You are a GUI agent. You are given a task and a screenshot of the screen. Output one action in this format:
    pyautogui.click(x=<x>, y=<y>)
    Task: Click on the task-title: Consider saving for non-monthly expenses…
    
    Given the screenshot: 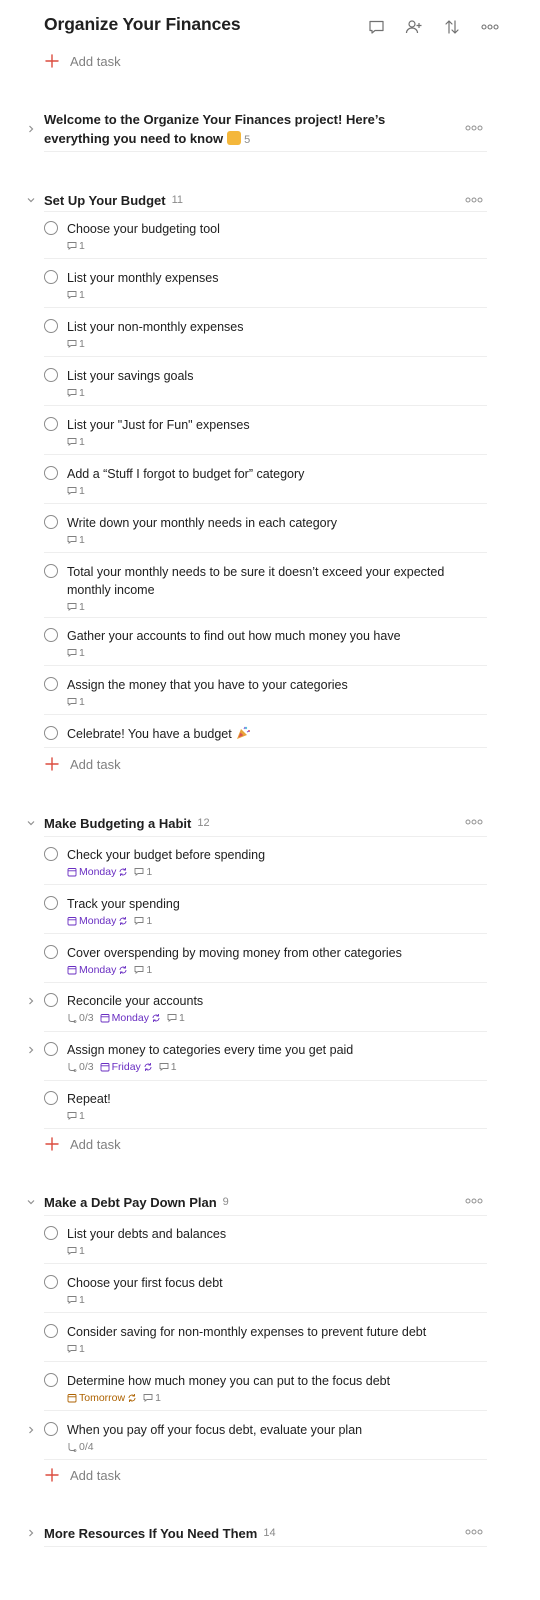 What is the action you would take?
    pyautogui.click(x=247, y=1332)
    